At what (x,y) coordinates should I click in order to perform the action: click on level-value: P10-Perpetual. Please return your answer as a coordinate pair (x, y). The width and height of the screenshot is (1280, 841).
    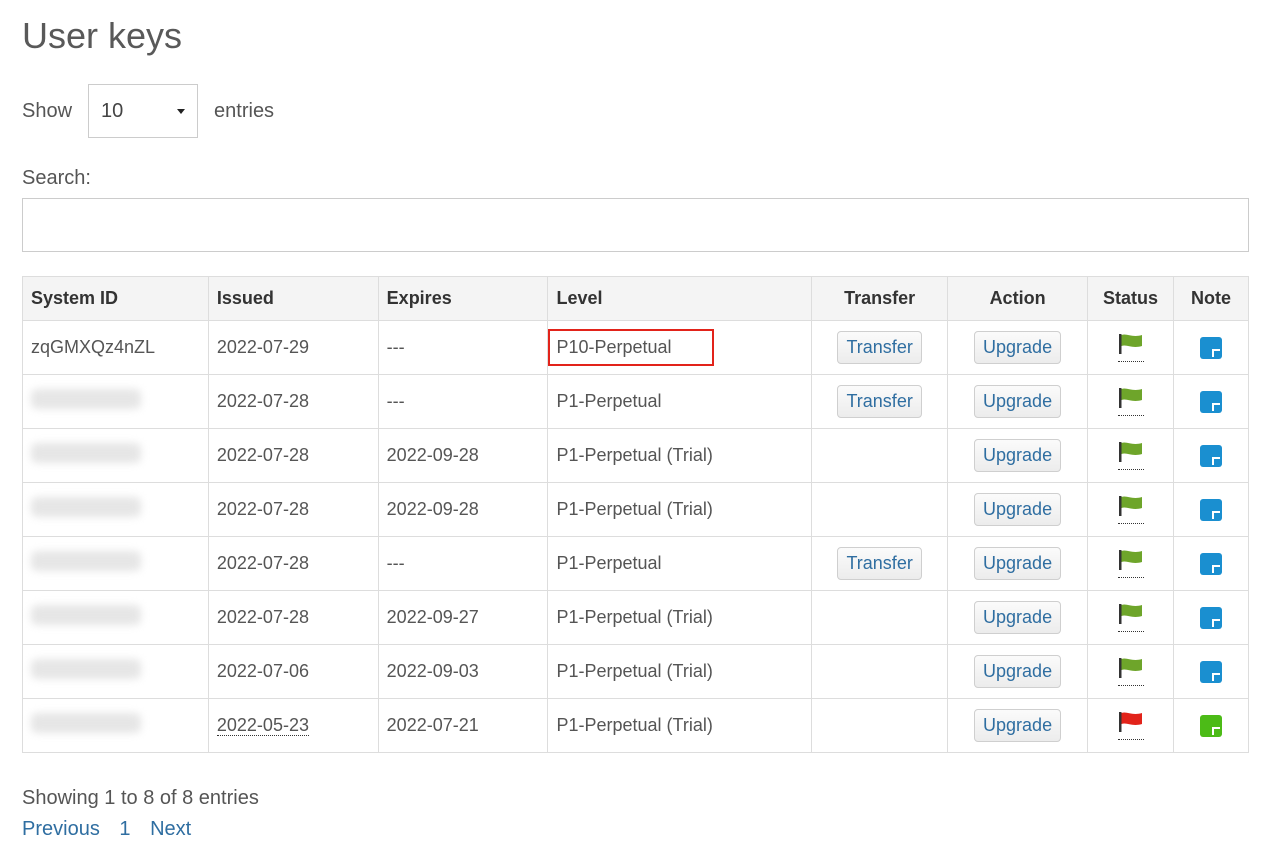
    Looking at the image, I should click on (631, 347).